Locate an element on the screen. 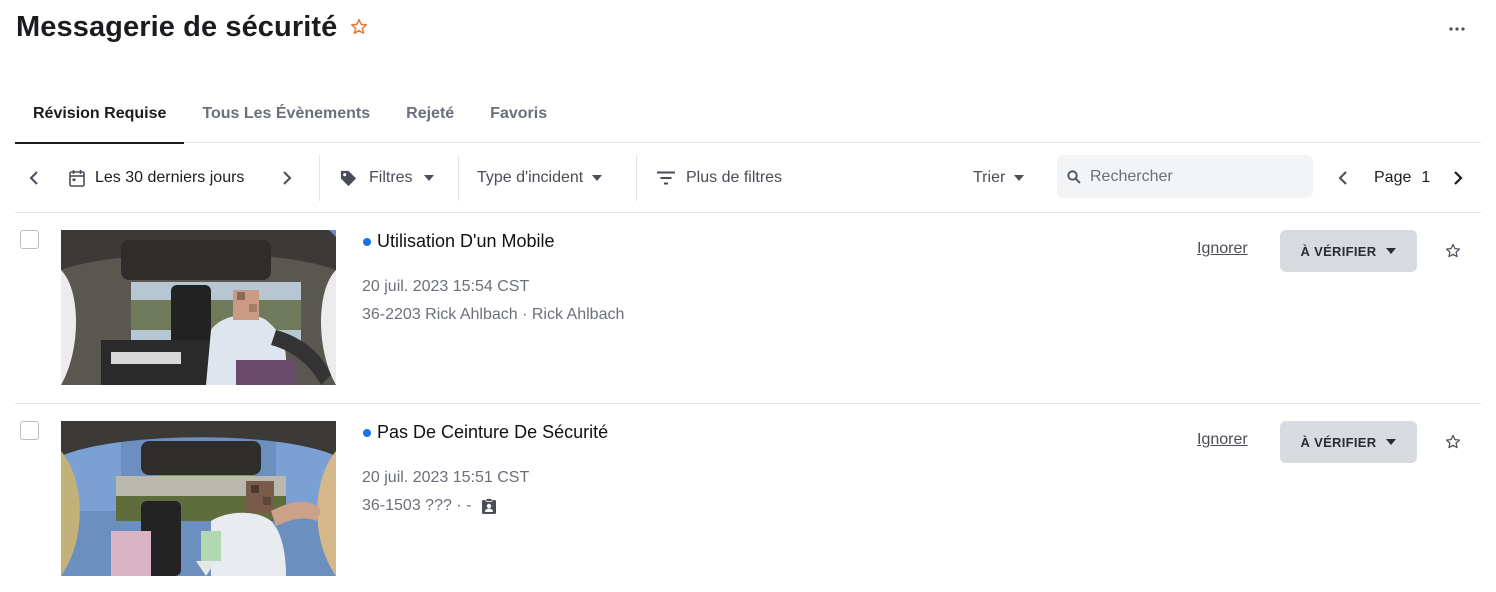 The height and width of the screenshot is (592, 1496). pagination: Page 1 is located at coordinates (1402, 178).